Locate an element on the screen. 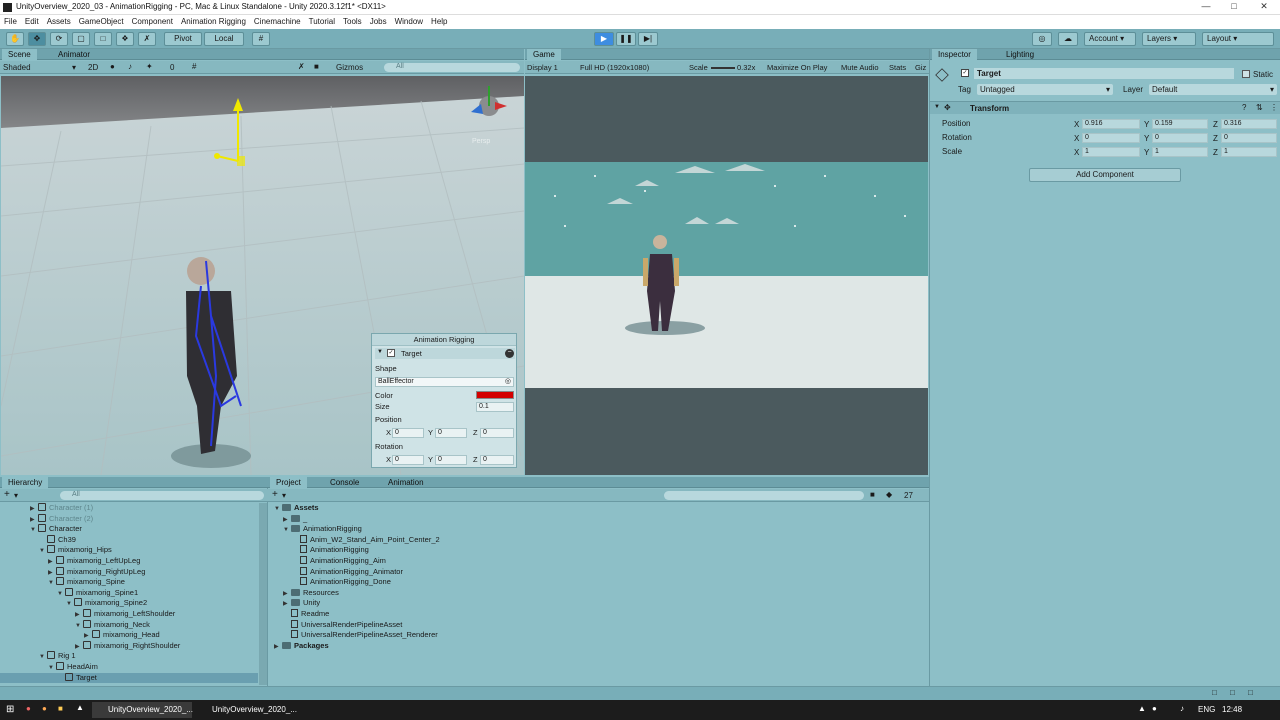 The width and height of the screenshot is (1280, 720). custom-tool-icon: ✗ is located at coordinates (147, 39).